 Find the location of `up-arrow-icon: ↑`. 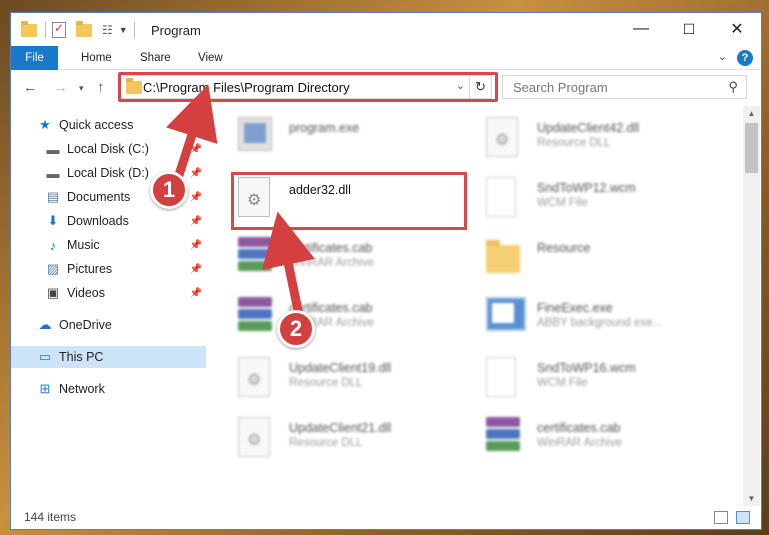

up-arrow-icon: ↑ is located at coordinates (101, 87).